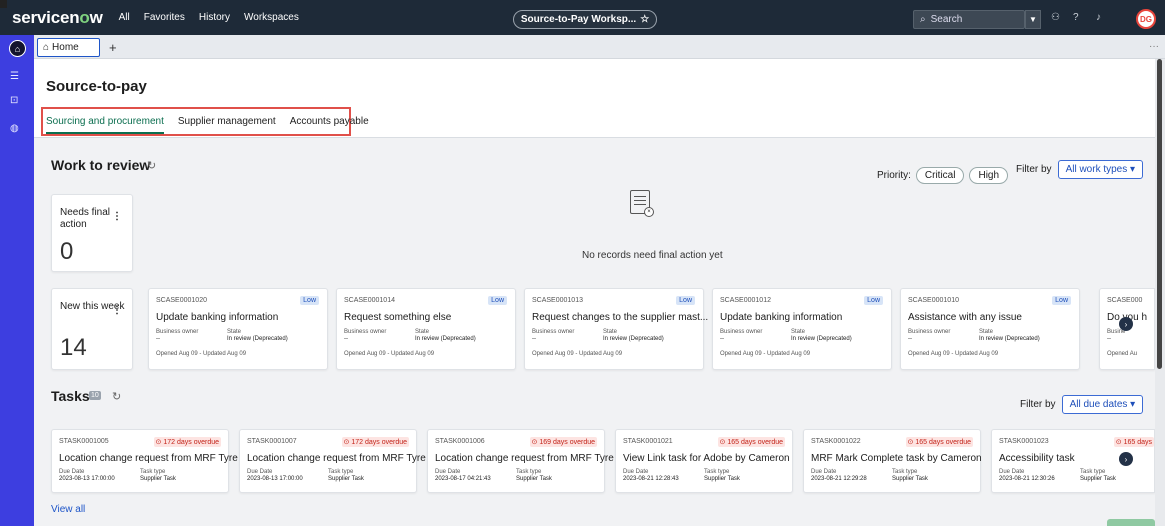 Image resolution: width=1165 pixels, height=526 pixels. Describe the element at coordinates (46, 47) in the screenshot. I see `home-tab-icon: ⌂` at that location.